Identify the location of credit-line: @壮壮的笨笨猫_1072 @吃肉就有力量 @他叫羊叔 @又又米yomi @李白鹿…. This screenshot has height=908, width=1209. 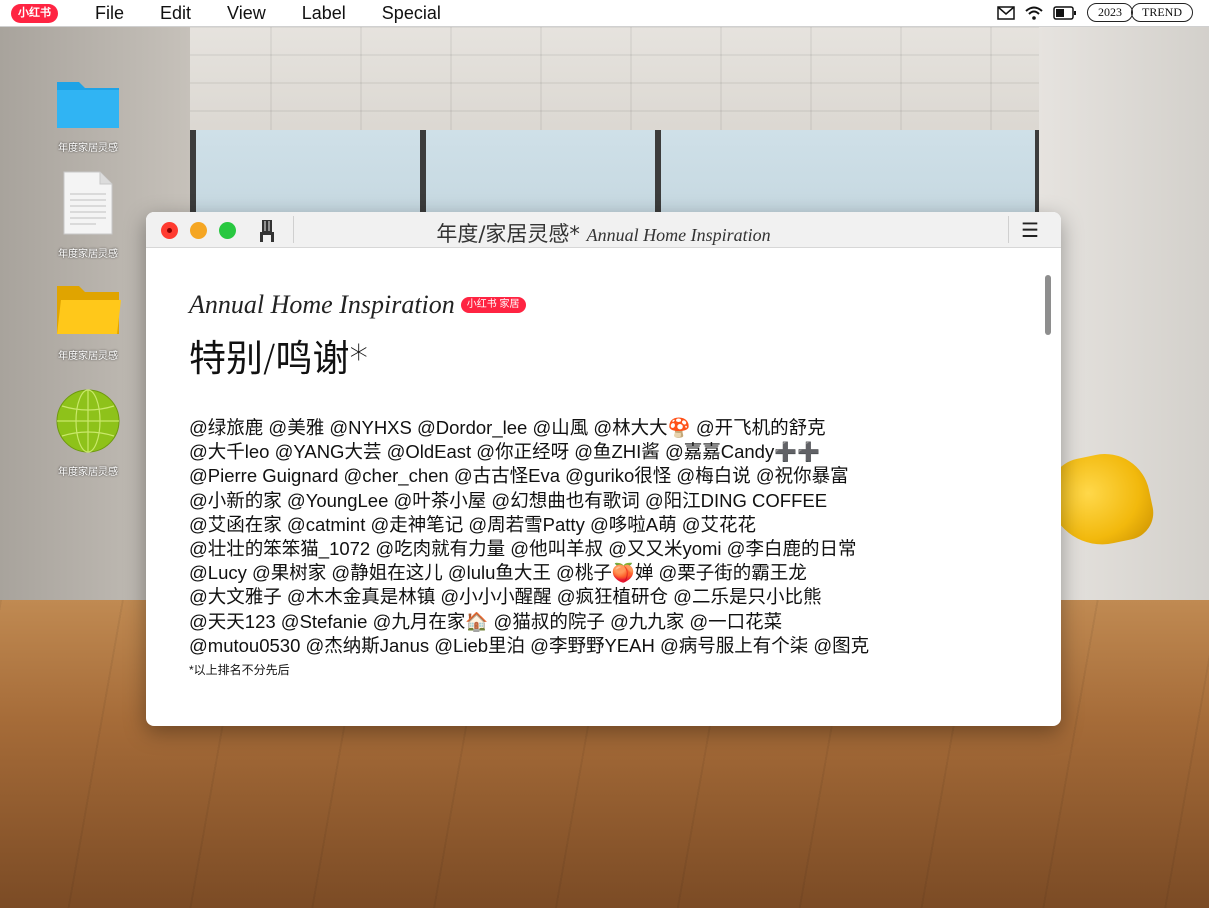
(523, 549).